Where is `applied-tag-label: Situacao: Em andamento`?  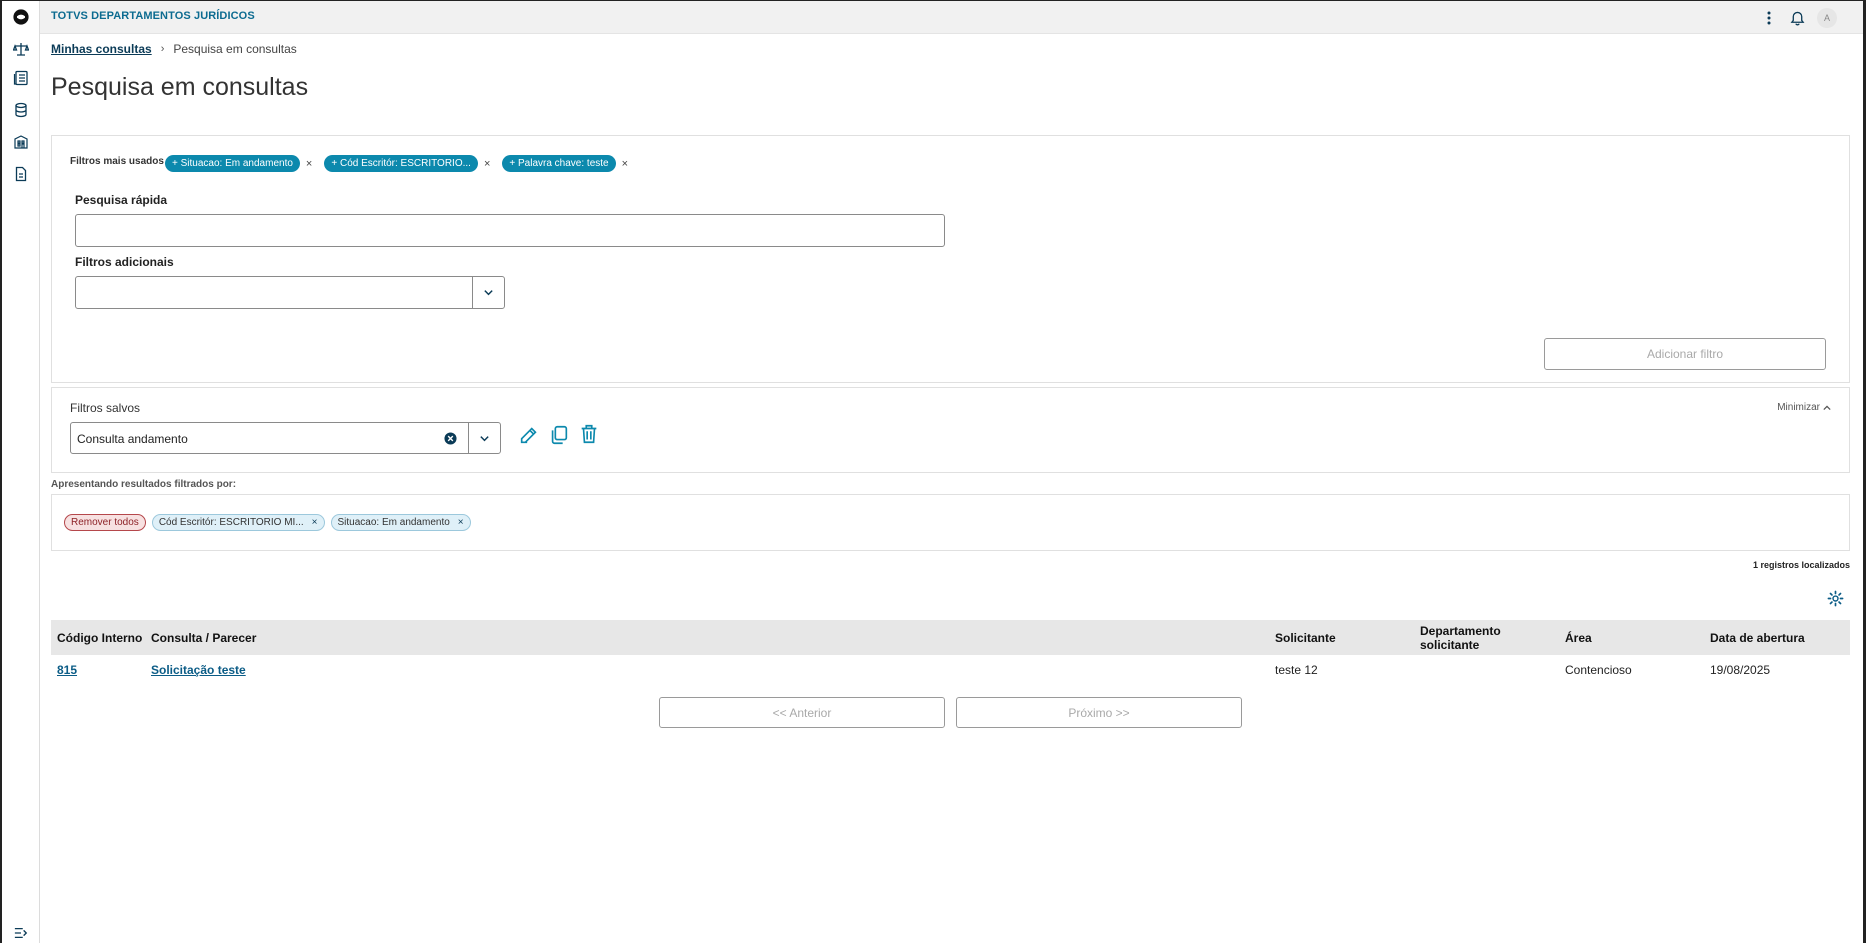 applied-tag-label: Situacao: Em andamento is located at coordinates (393, 522).